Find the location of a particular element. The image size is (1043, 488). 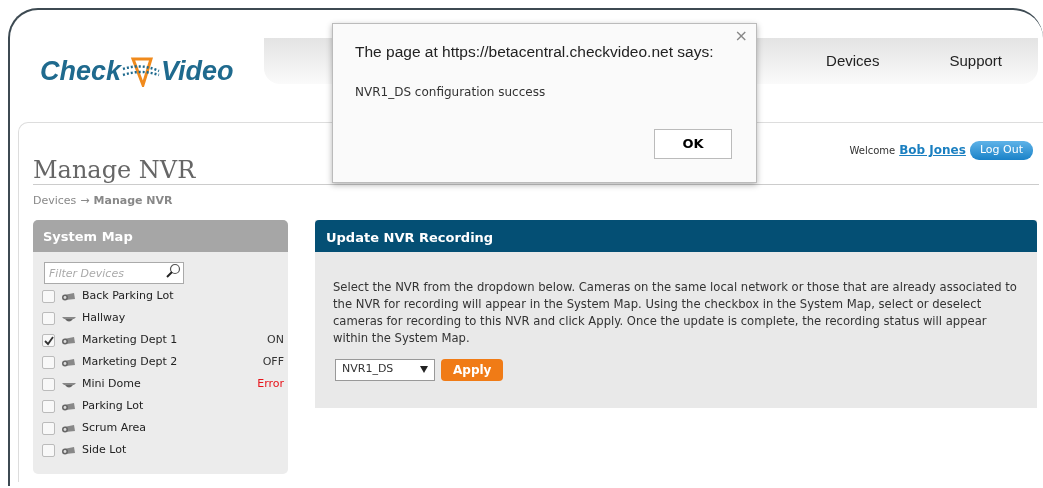

page-title: Manage NVR is located at coordinates (114, 171).